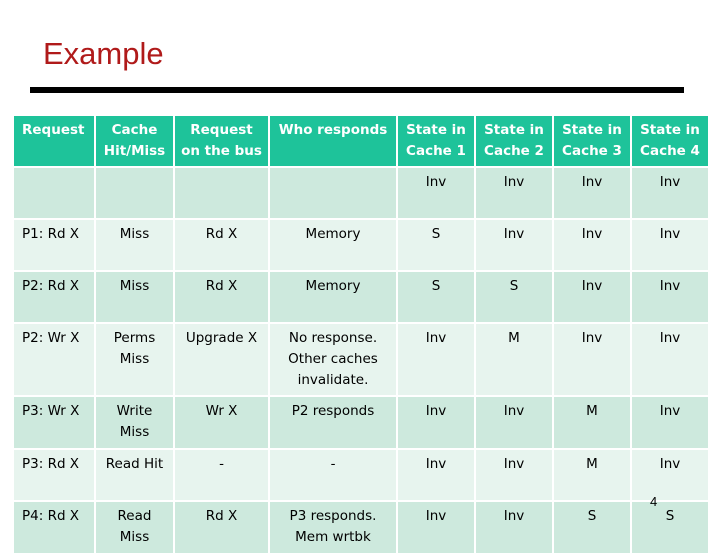 The image size is (720, 555). I want to click on header-cache-2: State in Cache 2, so click(514, 141).